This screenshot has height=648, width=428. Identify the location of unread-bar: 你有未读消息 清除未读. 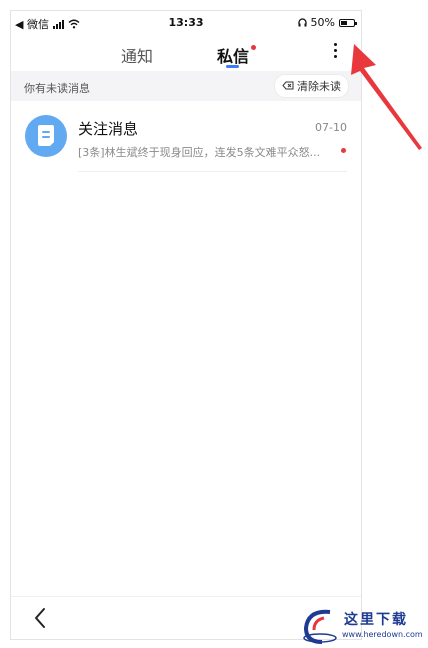
(186, 86).